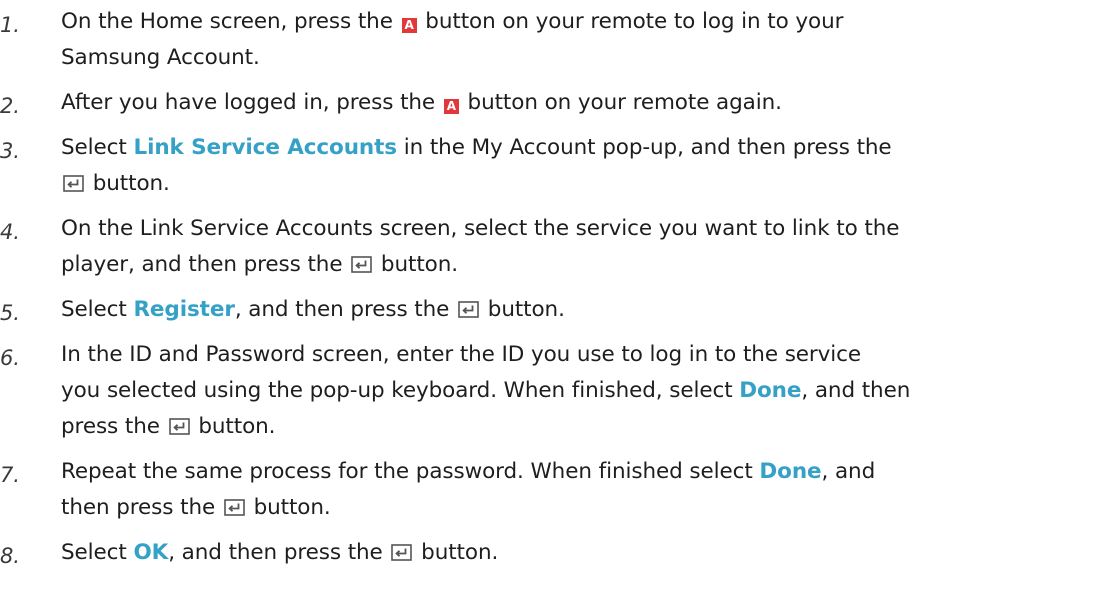 The image size is (1107, 598). I want to click on step-text: Select OK, and then press the button., so click(584, 553).